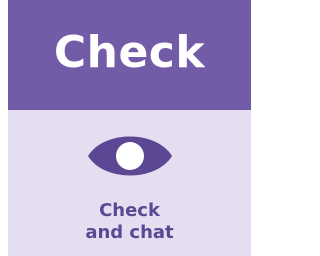 The height and width of the screenshot is (256, 320). What do you see at coordinates (129, 52) in the screenshot?
I see `card-title: Check` at bounding box center [129, 52].